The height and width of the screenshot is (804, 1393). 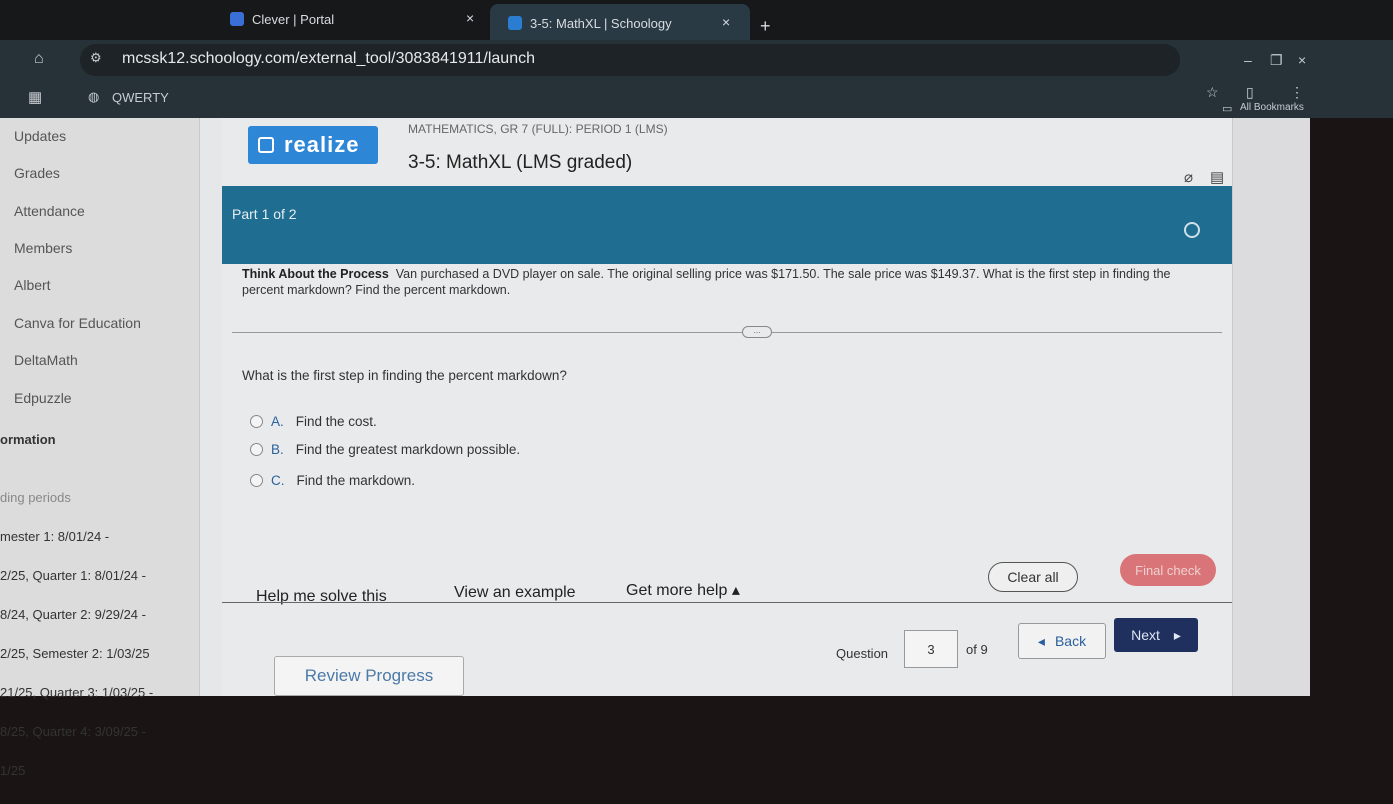 What do you see at coordinates (977, 649) in the screenshot?
I see `question-total: of 9` at bounding box center [977, 649].